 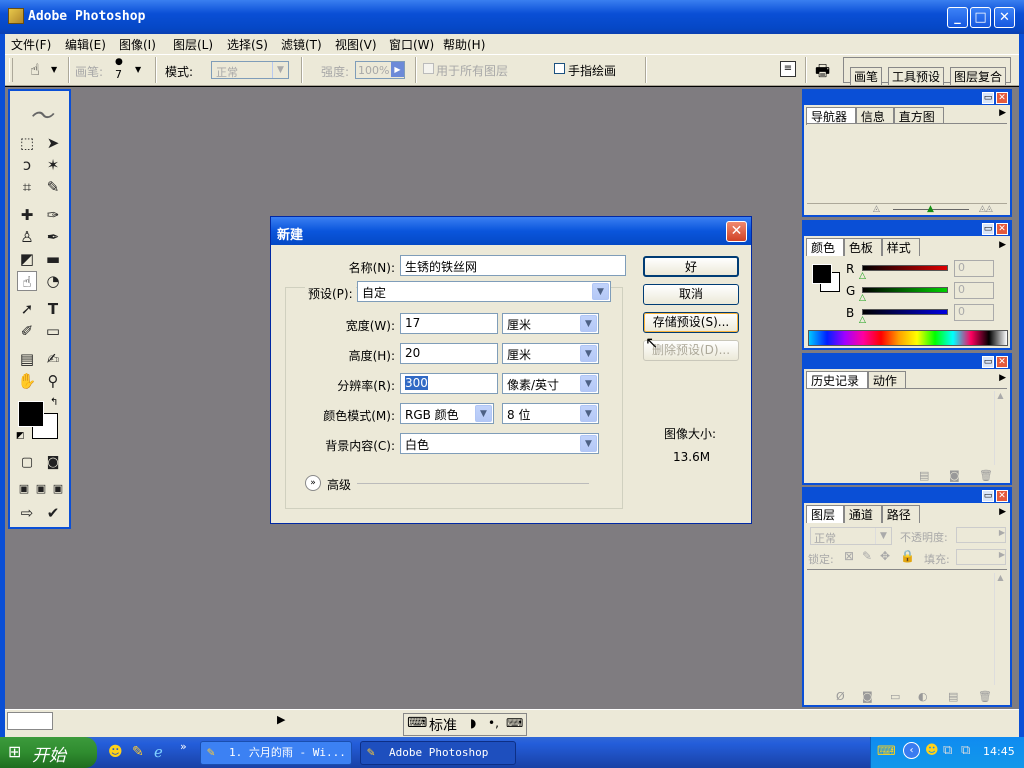 What do you see at coordinates (825, 514) in the screenshot?
I see `tab-layers: 图层` at bounding box center [825, 514].